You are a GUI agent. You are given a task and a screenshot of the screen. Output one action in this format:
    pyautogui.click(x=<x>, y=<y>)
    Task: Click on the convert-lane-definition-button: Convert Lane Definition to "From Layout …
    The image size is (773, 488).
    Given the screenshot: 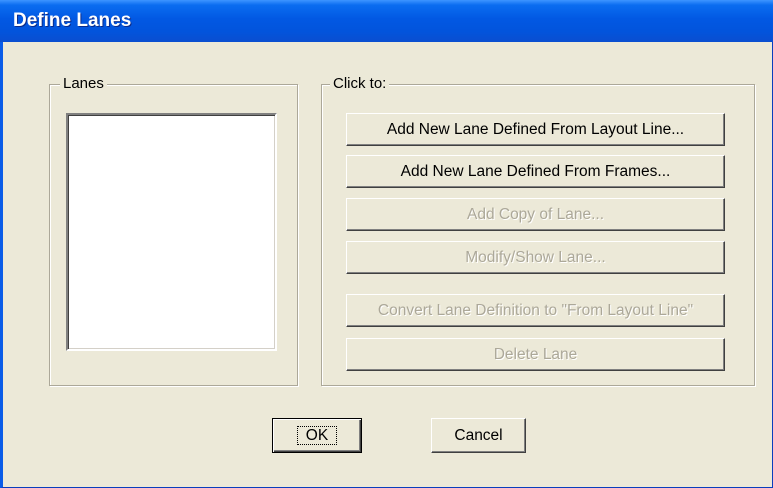 What is the action you would take?
    pyautogui.click(x=535, y=310)
    